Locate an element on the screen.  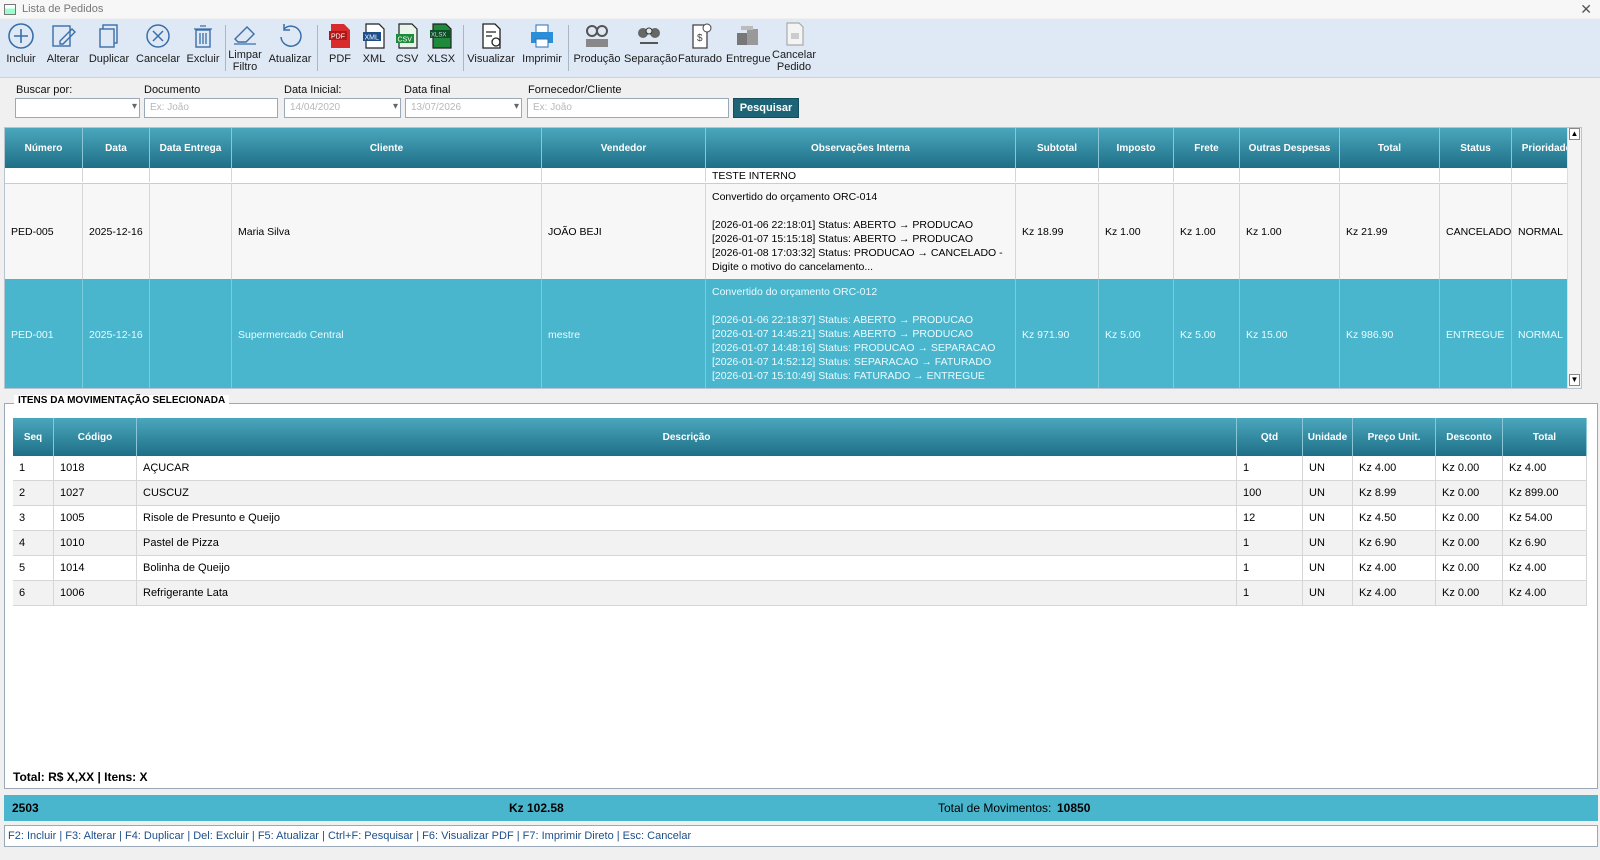
numero-cell: PED-005 is located at coordinates (44, 231).